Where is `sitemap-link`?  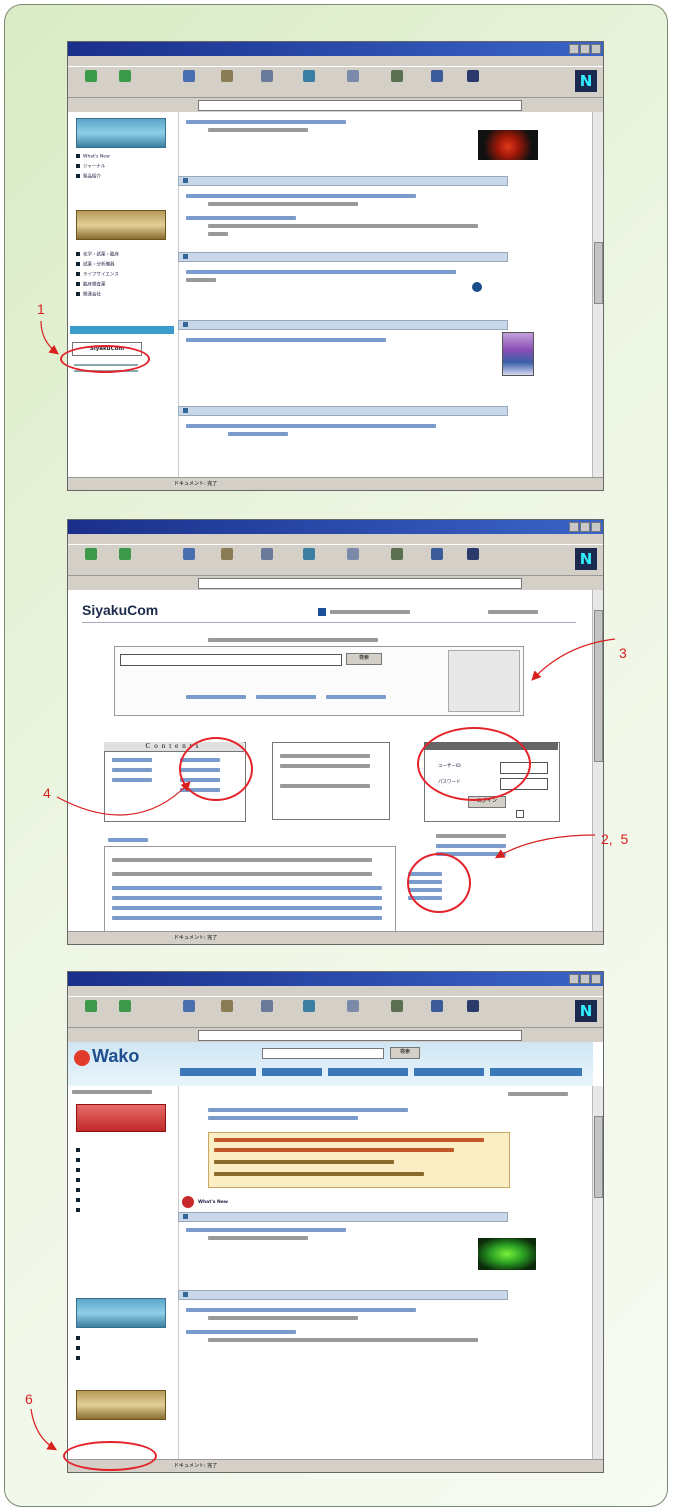 sitemap-link is located at coordinates (513, 612).